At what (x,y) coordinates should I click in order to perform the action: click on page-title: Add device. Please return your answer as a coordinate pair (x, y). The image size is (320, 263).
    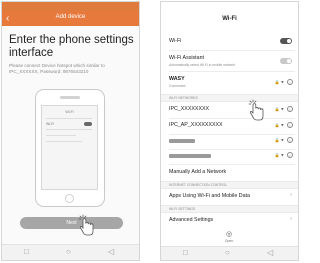
    Looking at the image, I should click on (70, 17).